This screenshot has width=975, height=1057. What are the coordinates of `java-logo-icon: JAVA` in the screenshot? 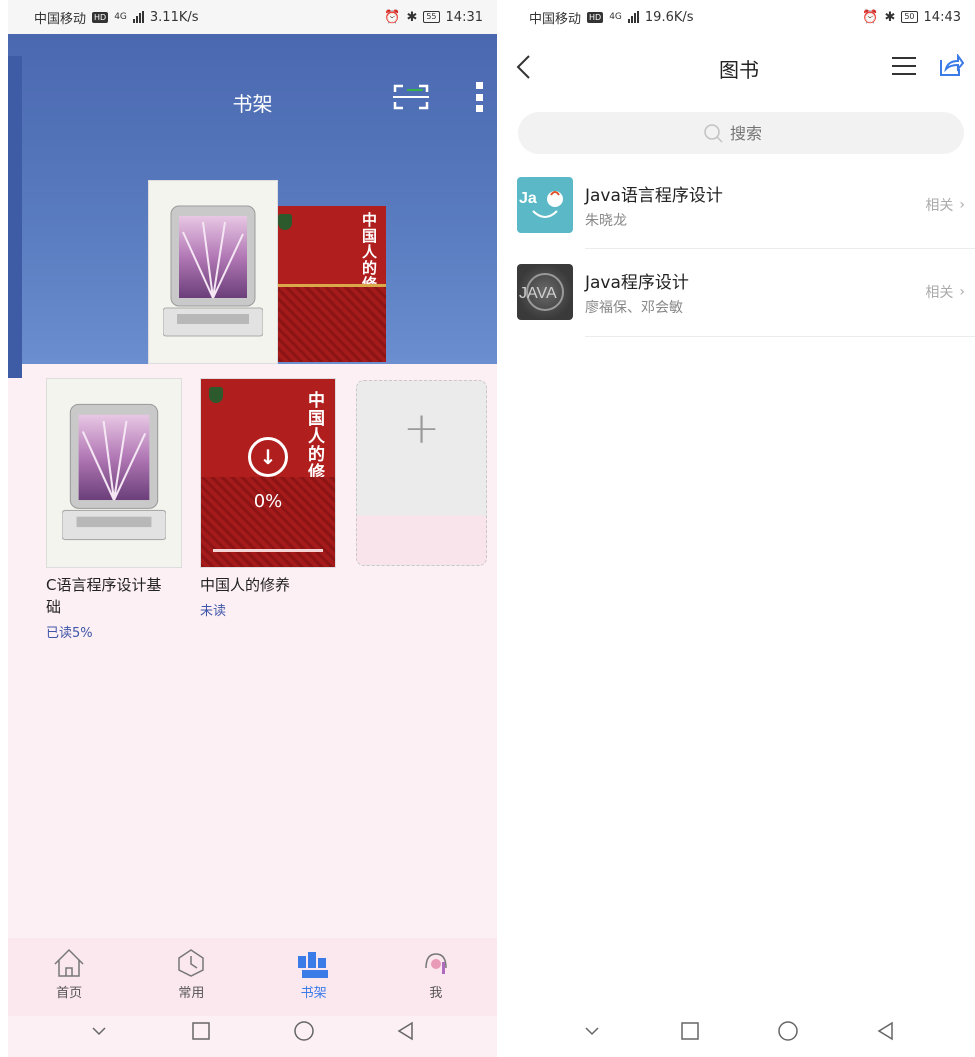 It's located at (541, 292).